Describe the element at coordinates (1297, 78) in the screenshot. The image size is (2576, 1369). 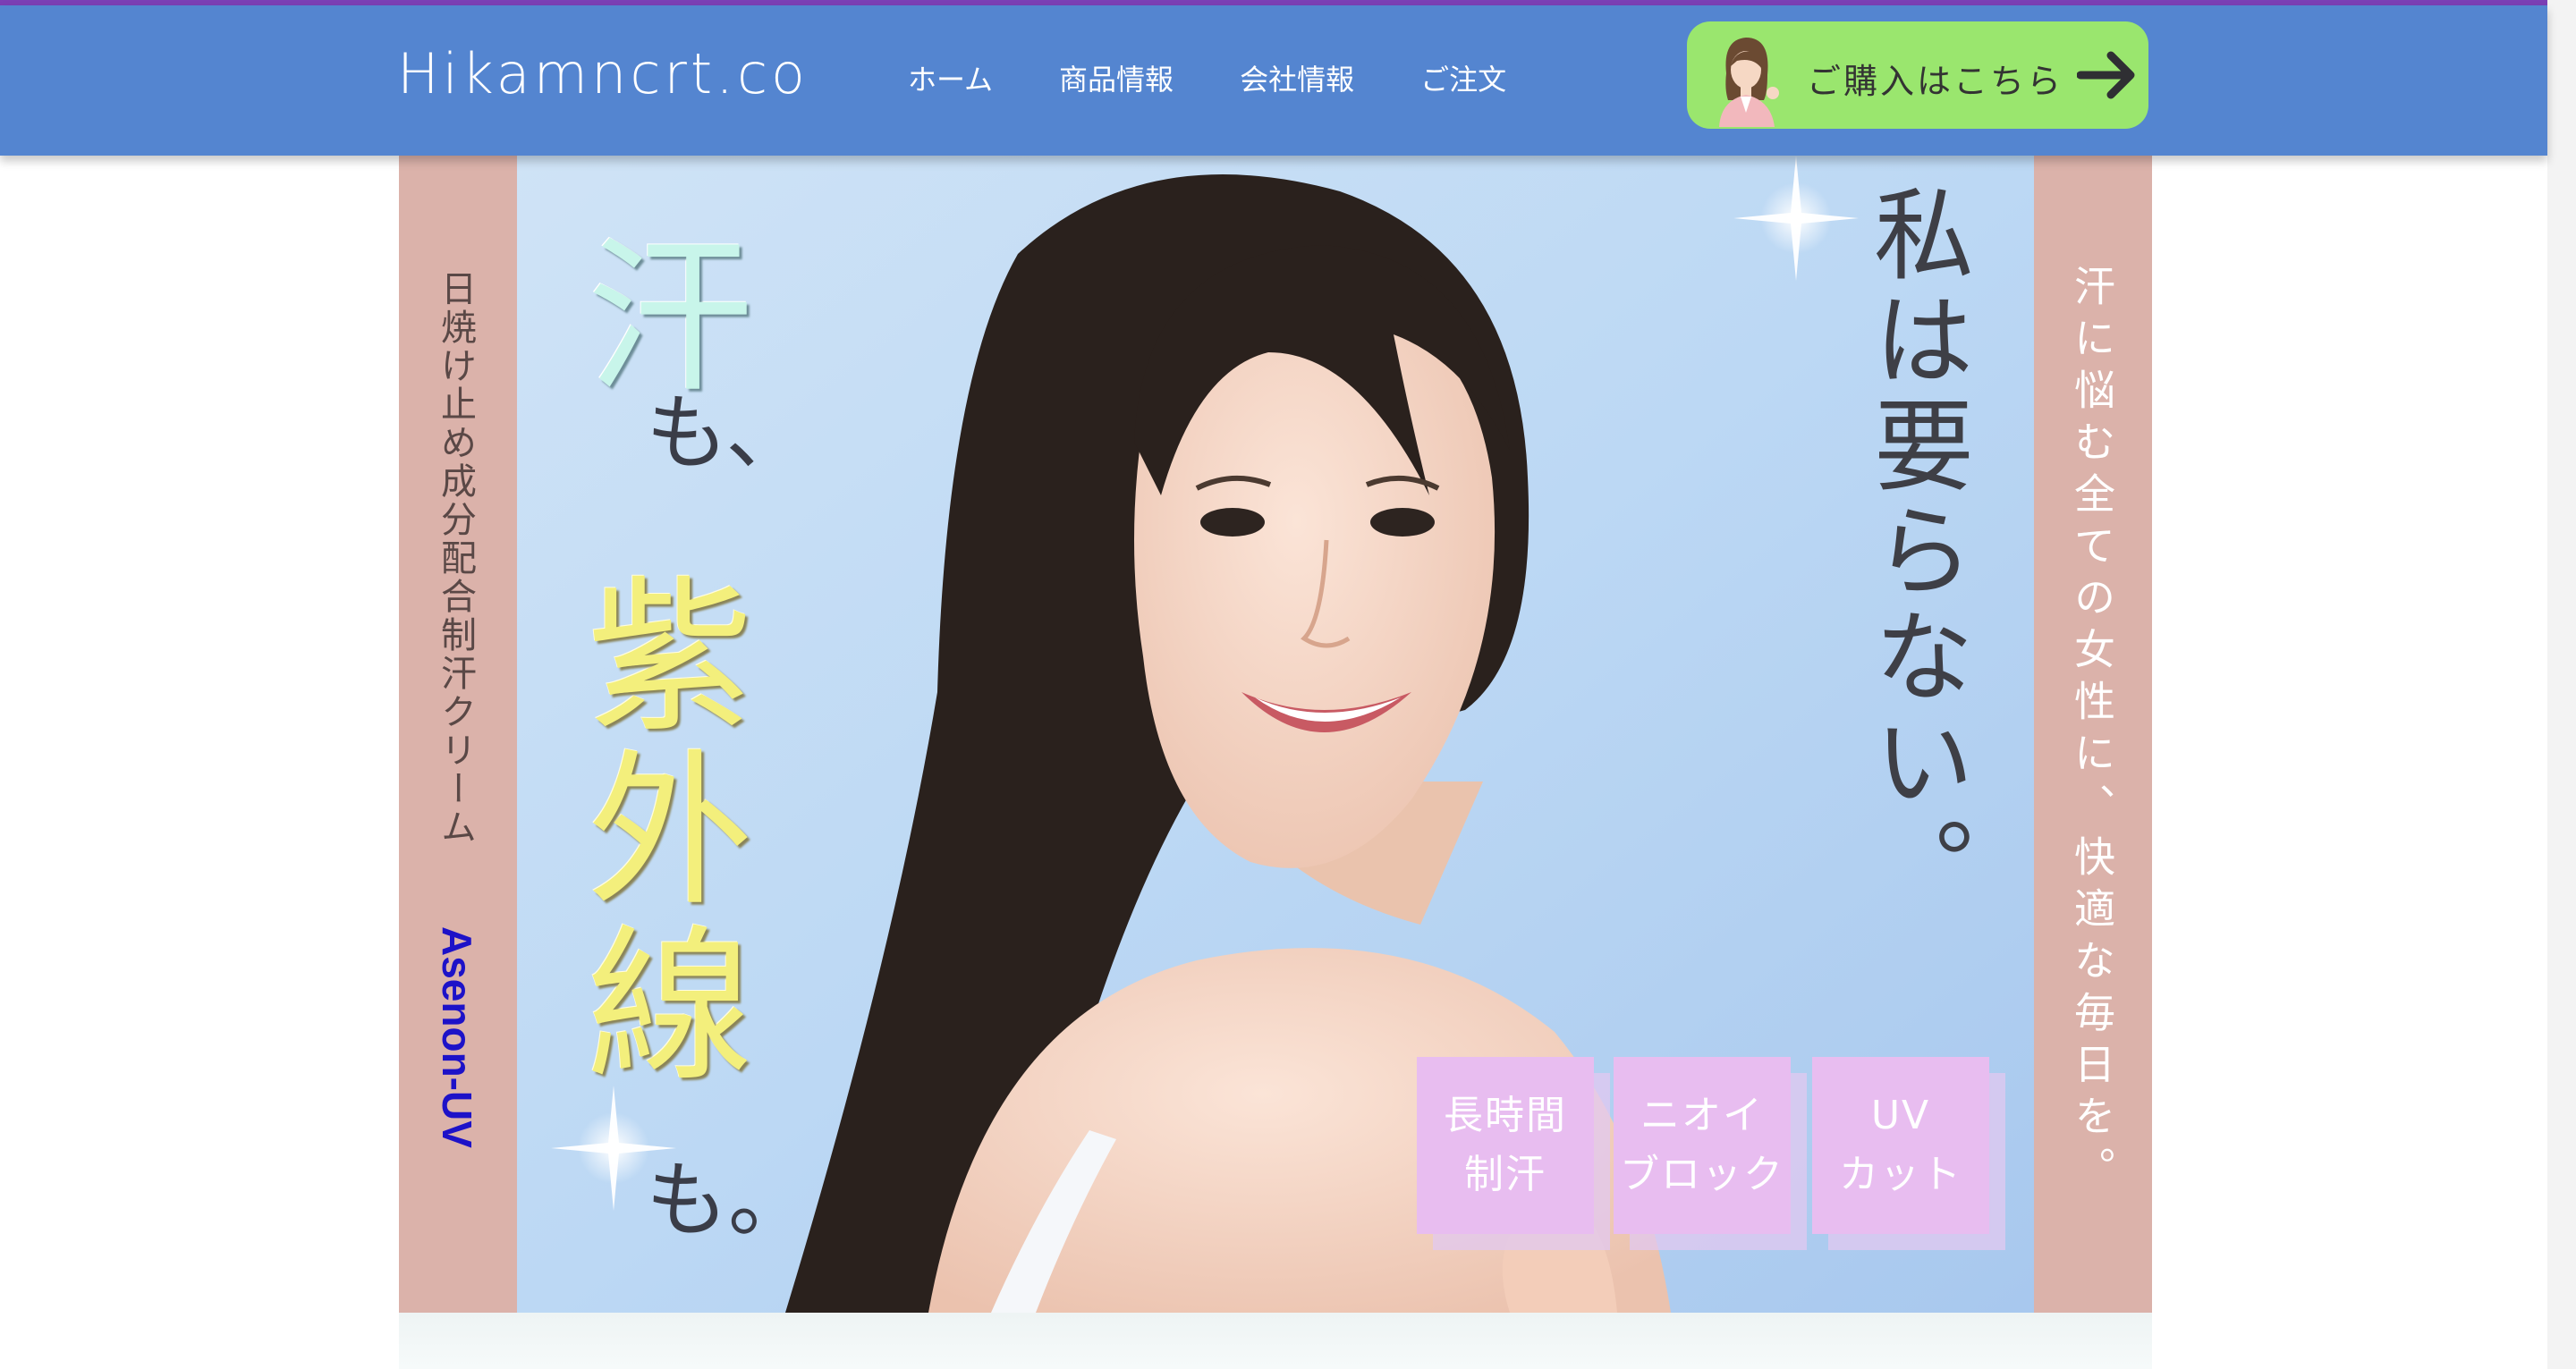
I see `nav-item-company: 会社情報` at that location.